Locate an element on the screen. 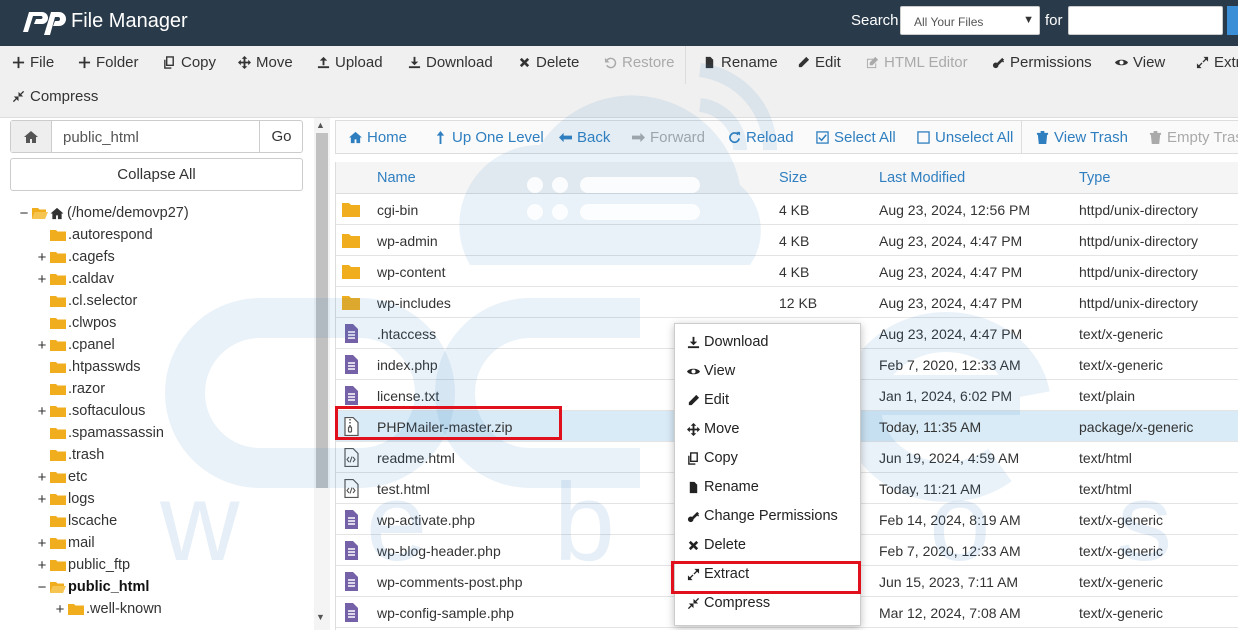 This screenshot has height=630, width=1238. cpanel-logo-icon is located at coordinates (43, 22).